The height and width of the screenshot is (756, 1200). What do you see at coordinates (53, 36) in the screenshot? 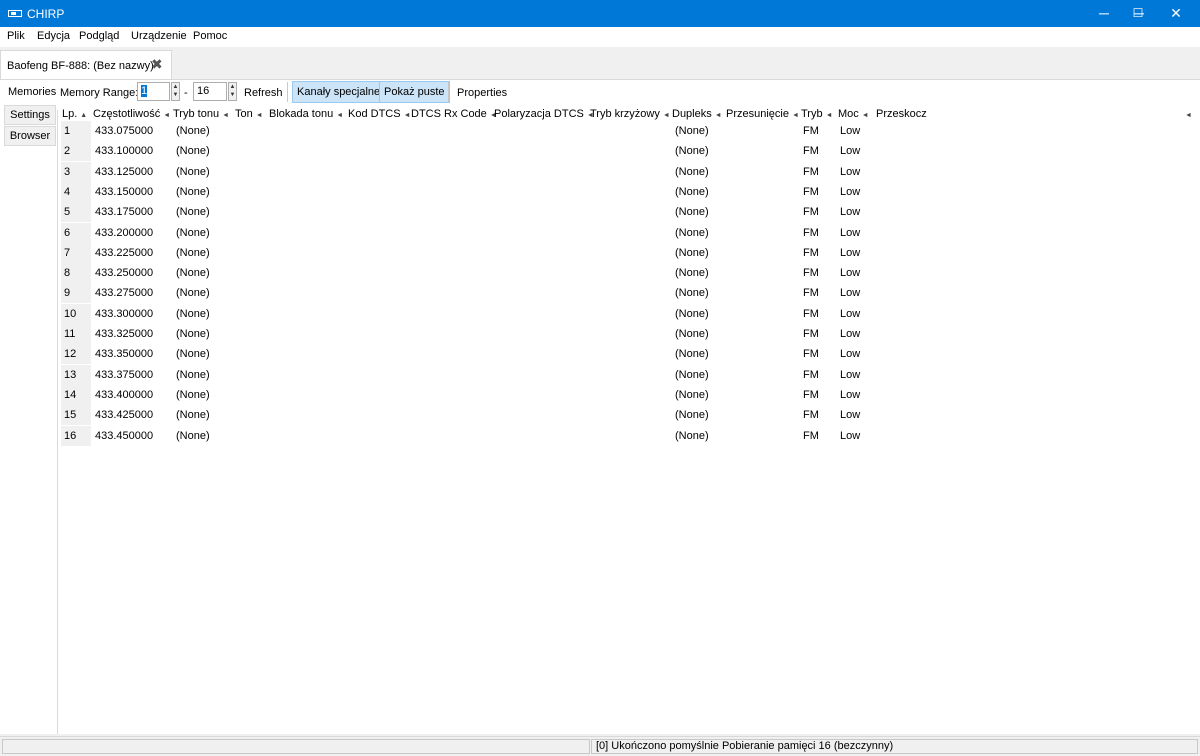
I see `menu-edycja: Edycja` at bounding box center [53, 36].